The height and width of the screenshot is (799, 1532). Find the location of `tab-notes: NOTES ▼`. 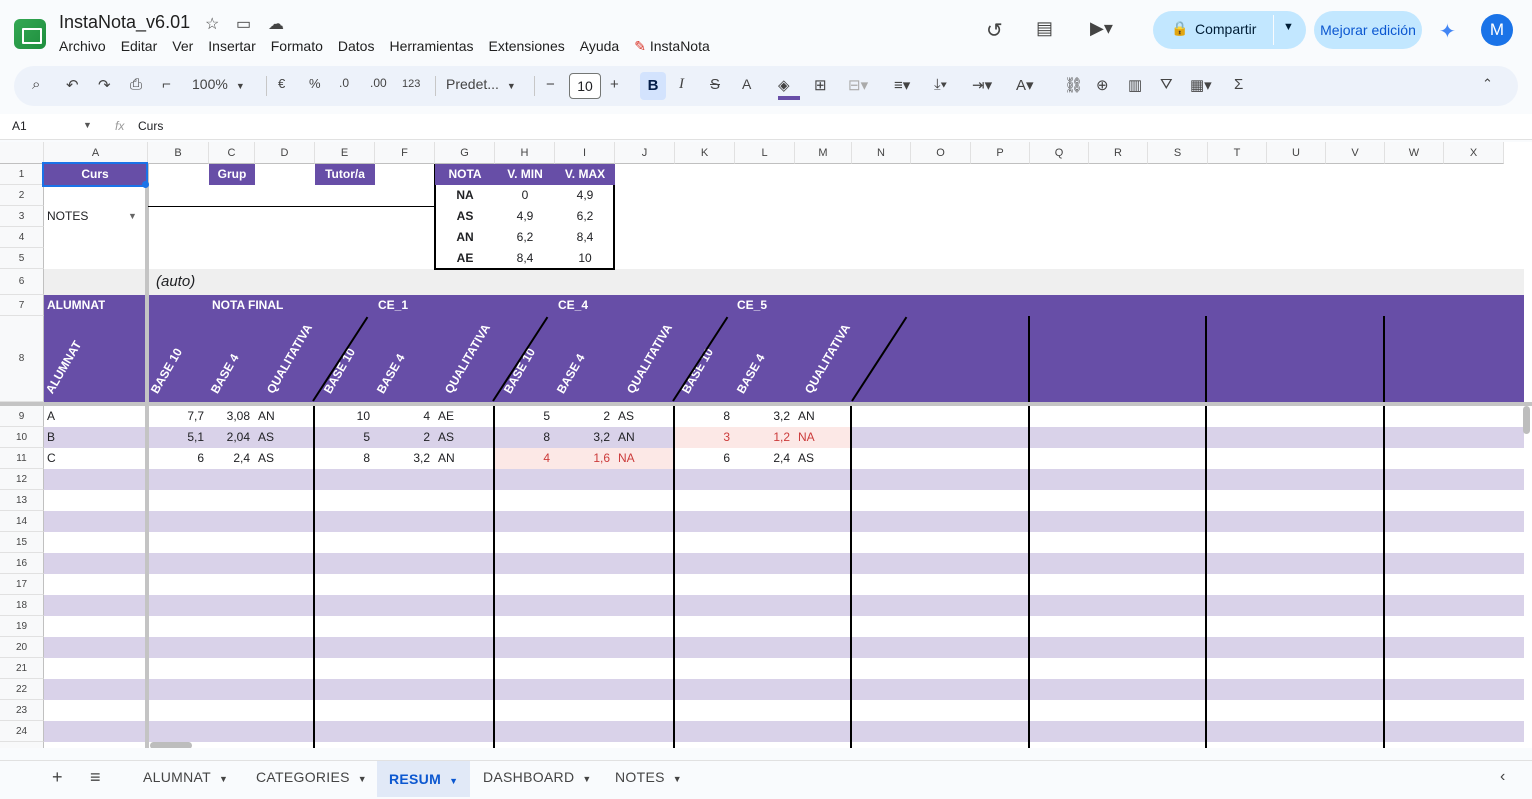

tab-notes: NOTES ▼ is located at coordinates (648, 777).